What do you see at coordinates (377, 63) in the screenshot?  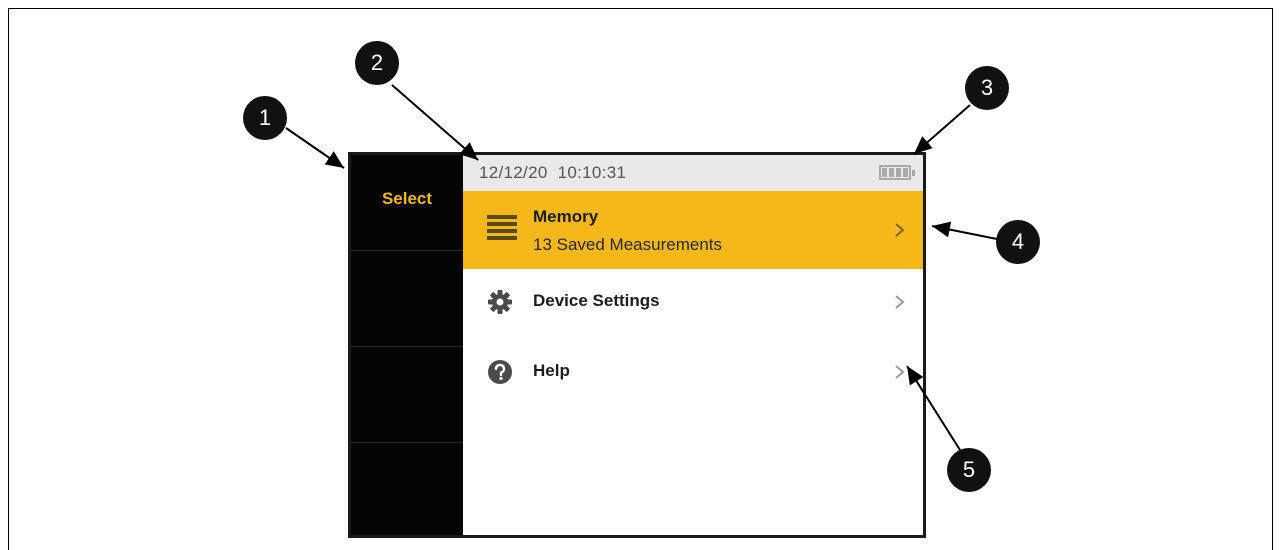 I see `callout-2: 2` at bounding box center [377, 63].